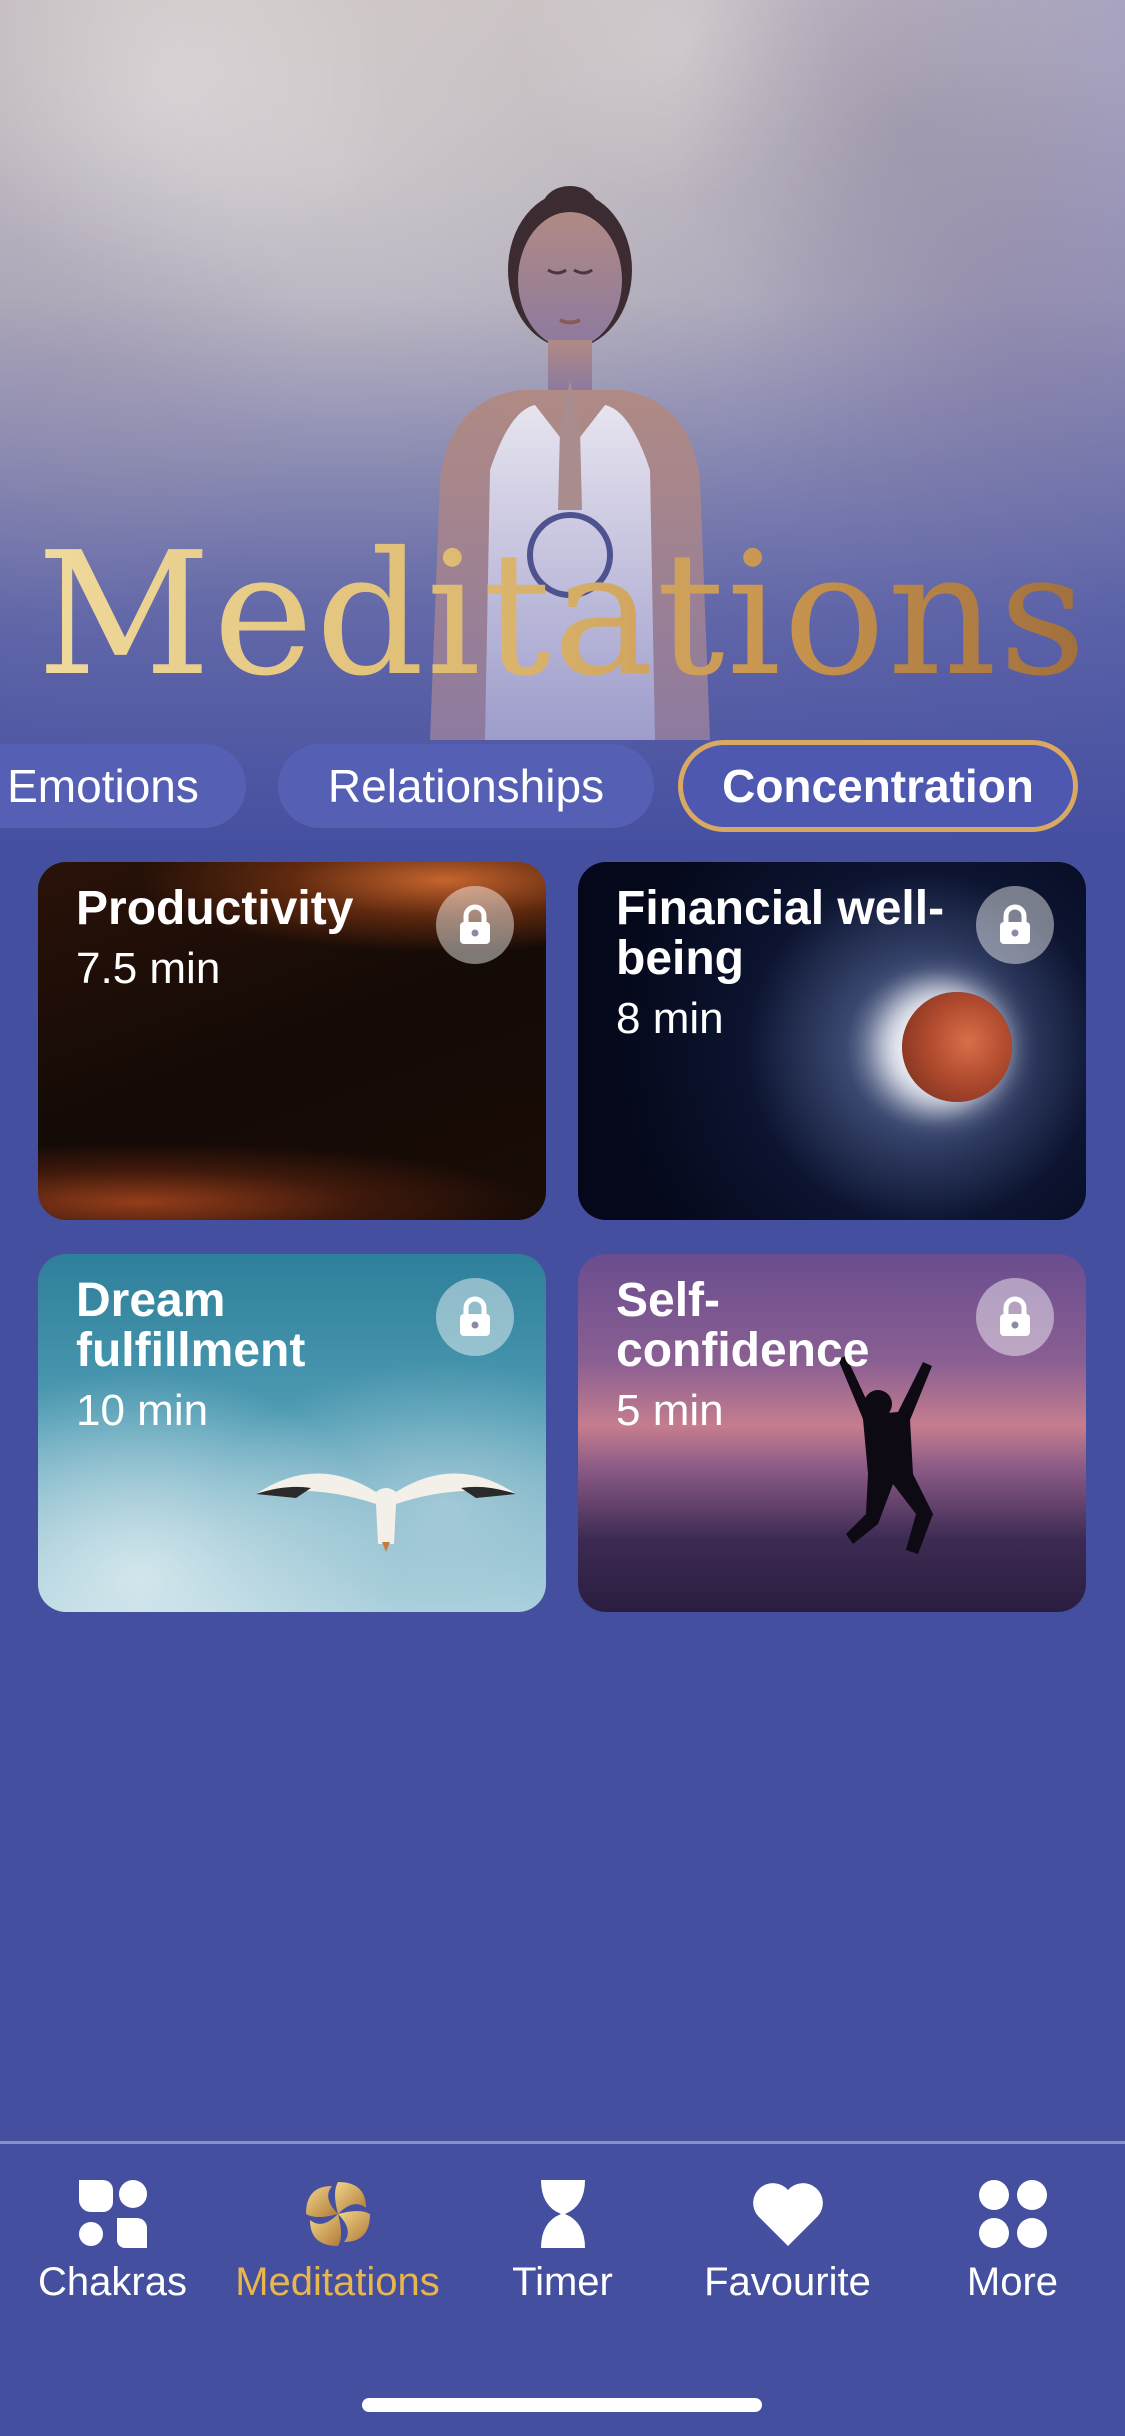  What do you see at coordinates (148, 968) in the screenshot?
I see `card-duration: 7.5 min` at bounding box center [148, 968].